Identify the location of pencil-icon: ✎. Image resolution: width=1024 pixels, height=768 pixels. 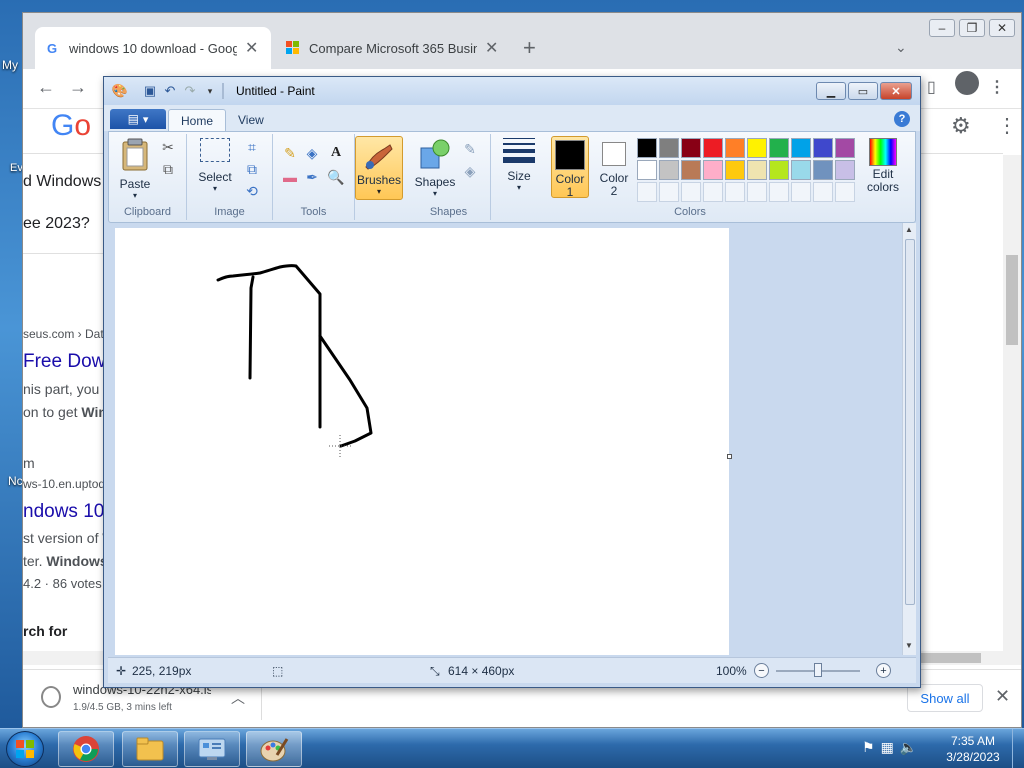
(290, 153).